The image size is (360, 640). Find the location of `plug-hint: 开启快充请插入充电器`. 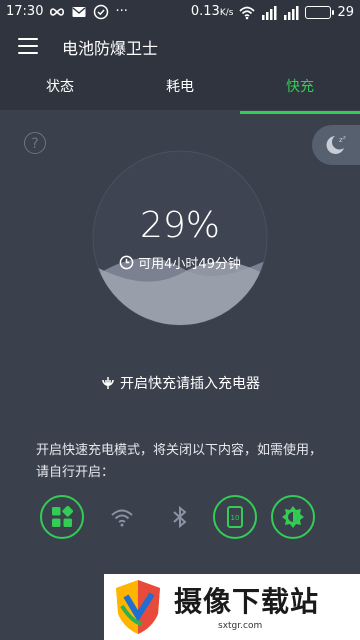

plug-hint: 开启快充请插入充电器 is located at coordinates (180, 383).